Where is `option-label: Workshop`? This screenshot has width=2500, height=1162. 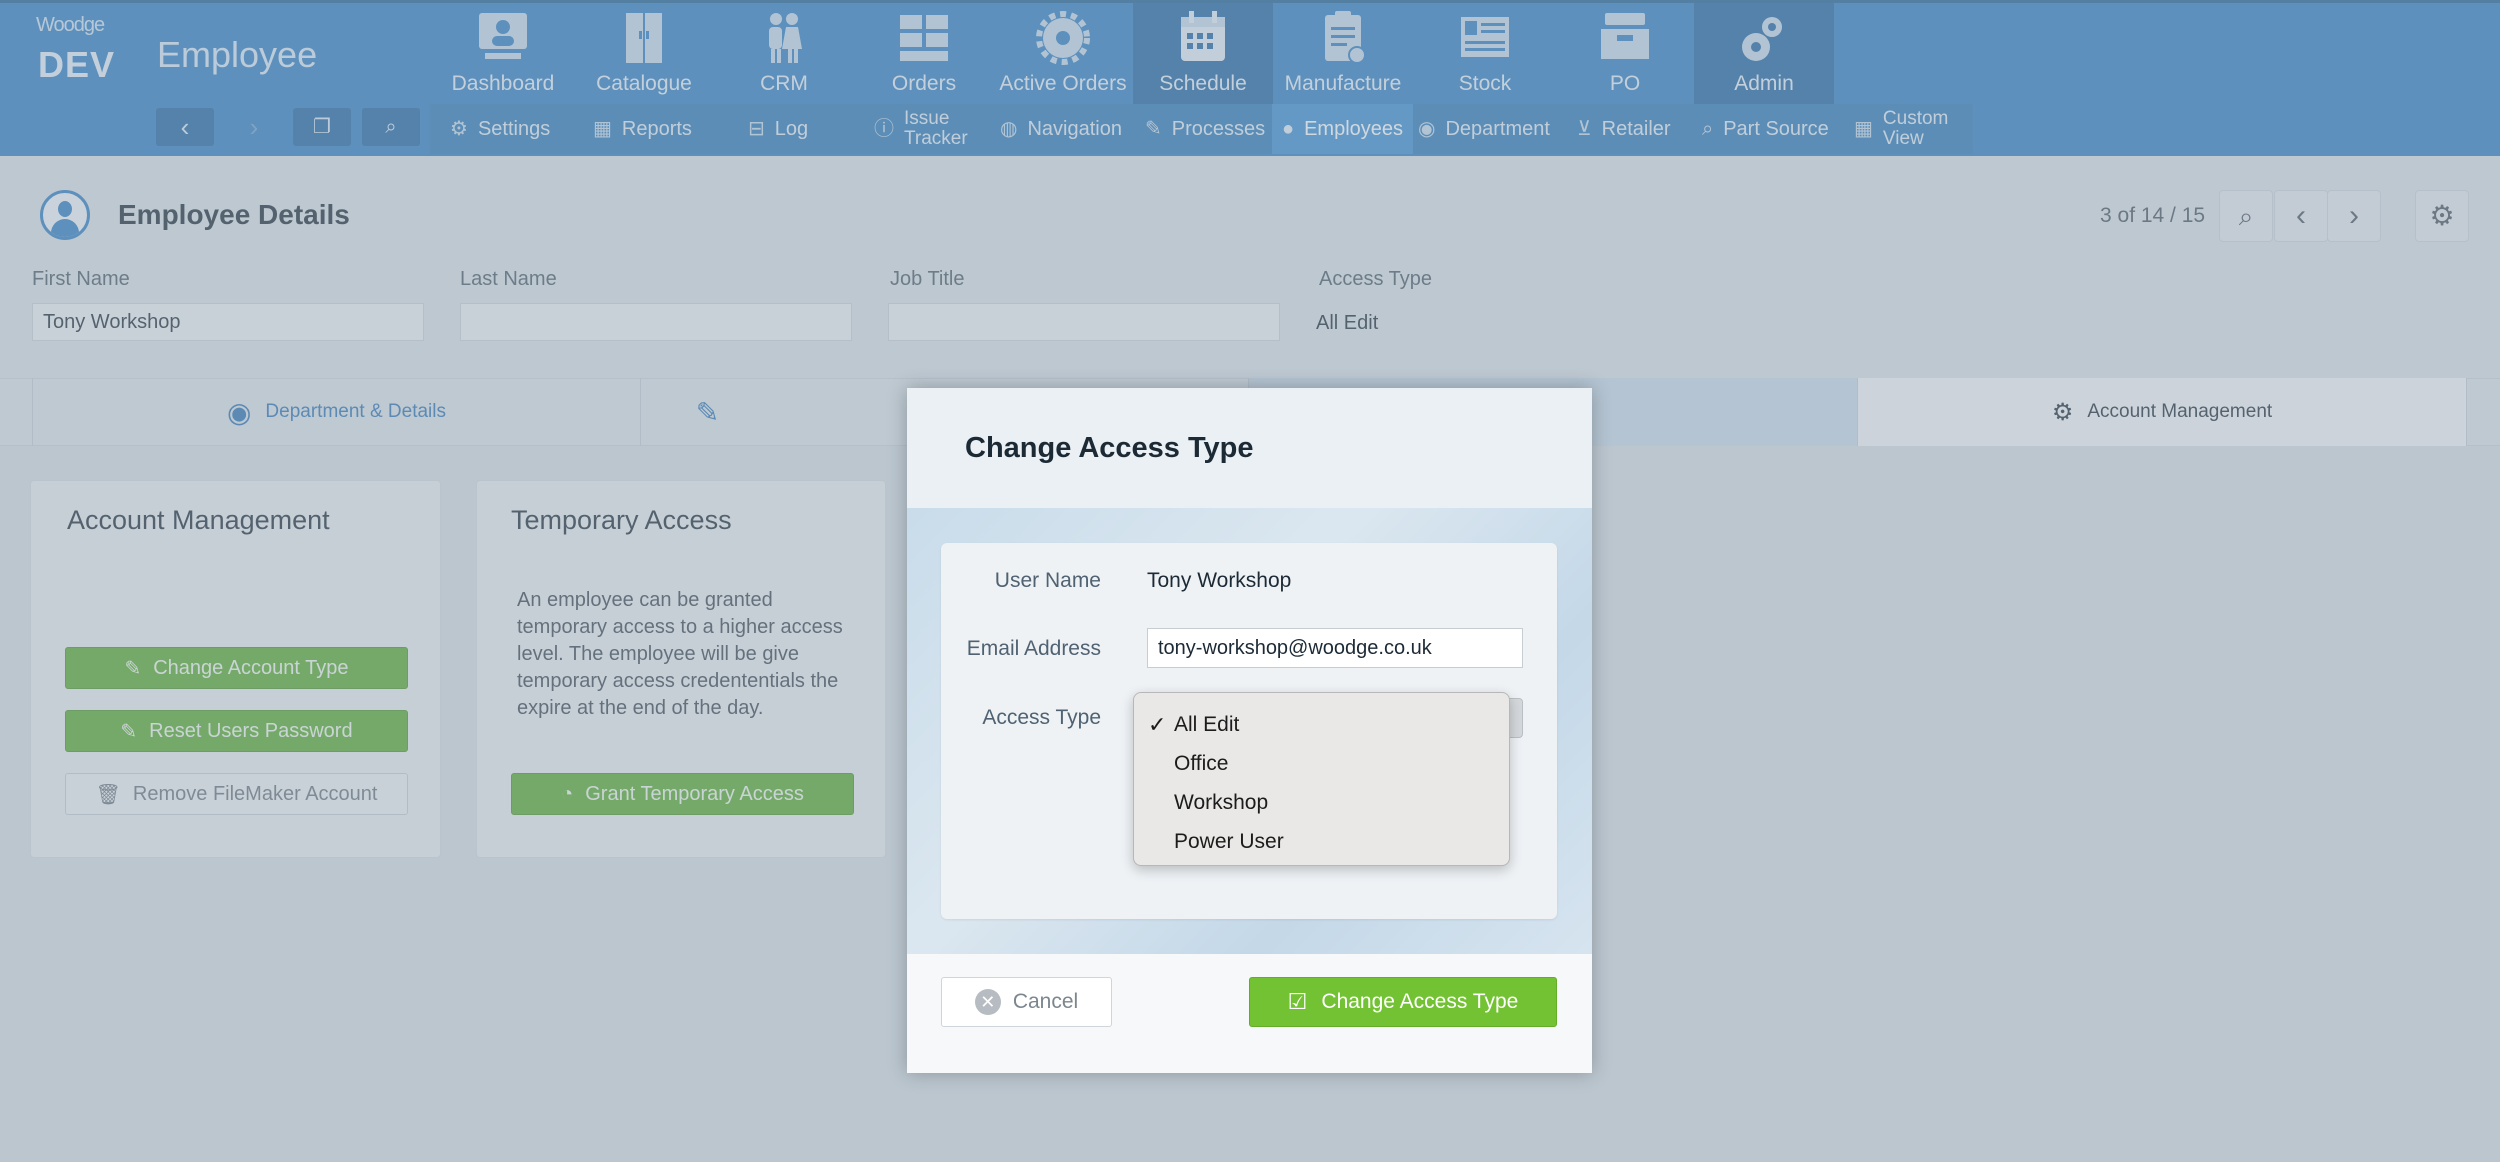
option-label: Workshop is located at coordinates (1221, 802).